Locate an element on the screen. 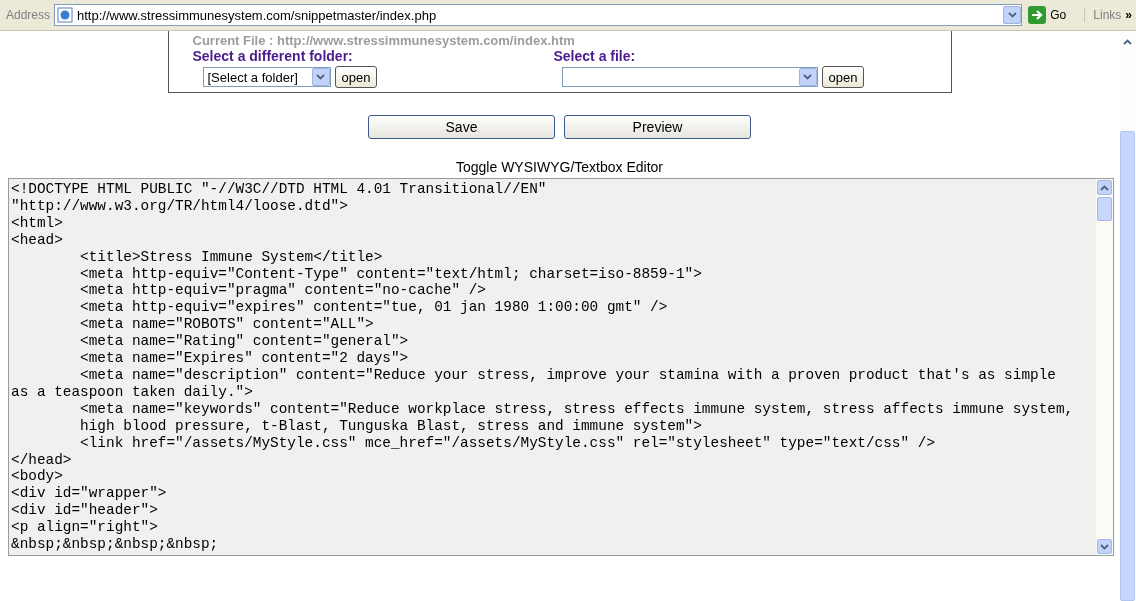 The height and width of the screenshot is (601, 1136). current-file-text: Current File : http://www.stressimmunesystem.com/index.htm is located at coordinates (383, 40).